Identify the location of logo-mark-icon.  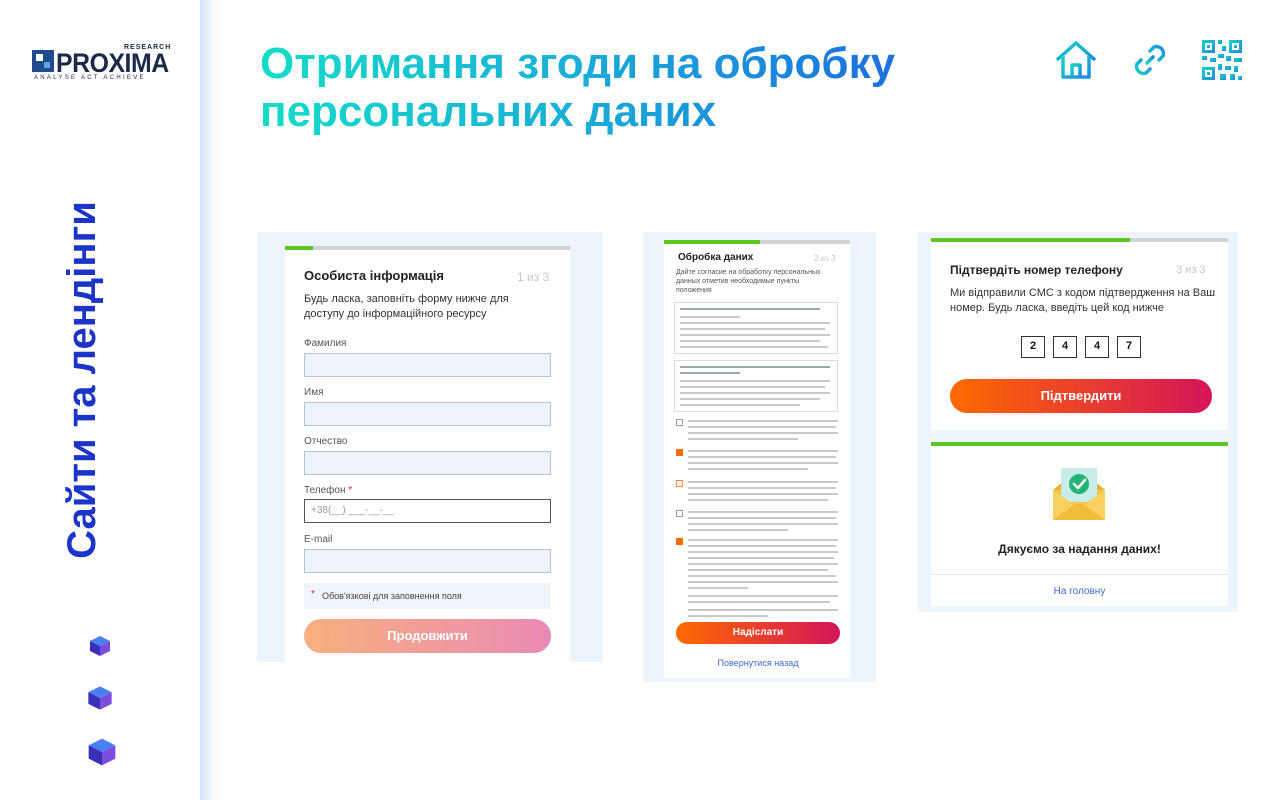
(43, 61).